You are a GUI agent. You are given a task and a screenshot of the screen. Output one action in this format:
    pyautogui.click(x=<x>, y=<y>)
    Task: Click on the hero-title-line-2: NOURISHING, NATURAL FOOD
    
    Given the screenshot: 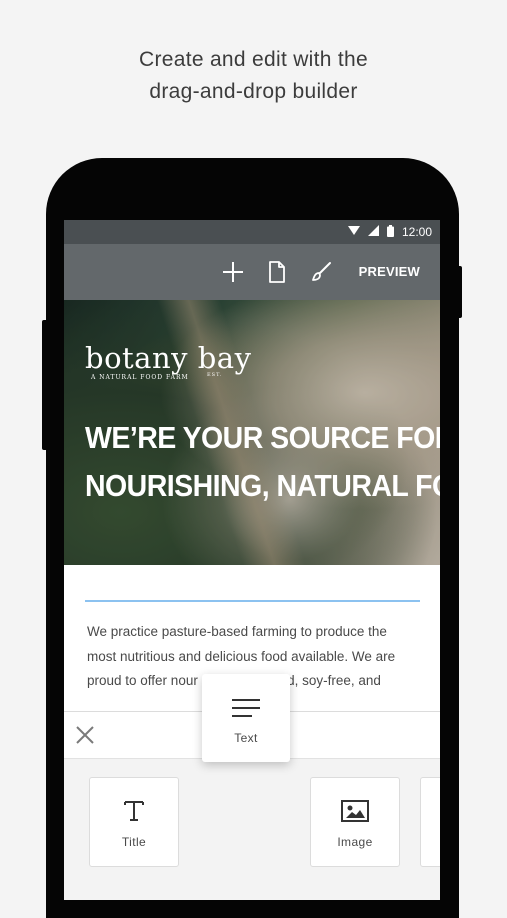 What is the action you would take?
    pyautogui.click(x=262, y=485)
    